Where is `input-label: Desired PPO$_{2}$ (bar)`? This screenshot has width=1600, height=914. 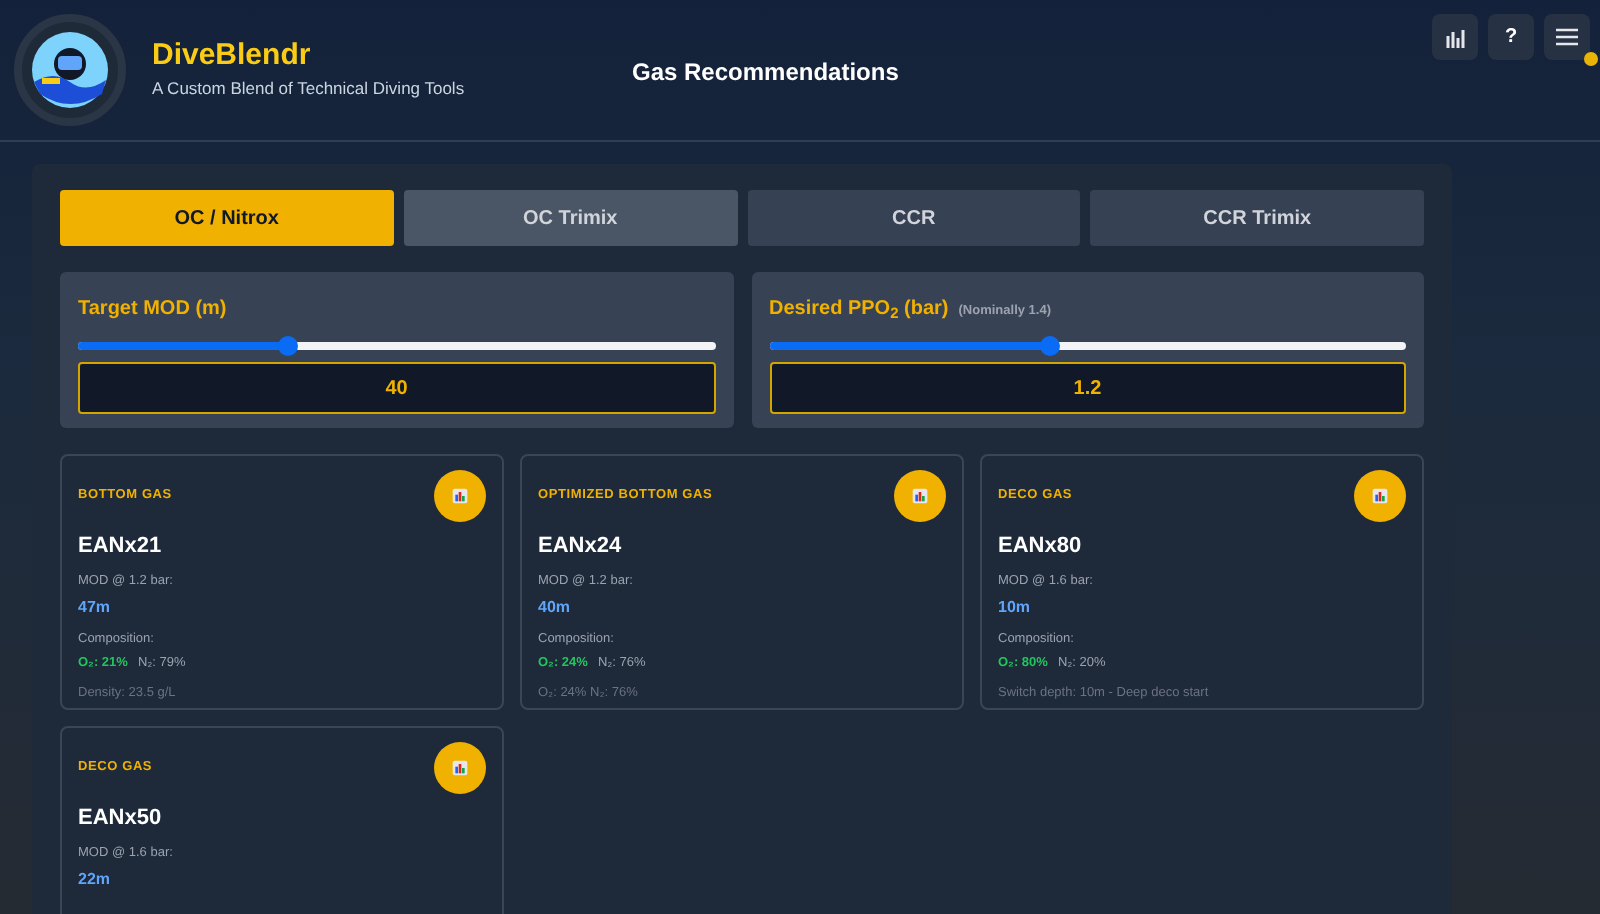 input-label: Desired PPO$_{2}$ (bar) is located at coordinates (859, 310).